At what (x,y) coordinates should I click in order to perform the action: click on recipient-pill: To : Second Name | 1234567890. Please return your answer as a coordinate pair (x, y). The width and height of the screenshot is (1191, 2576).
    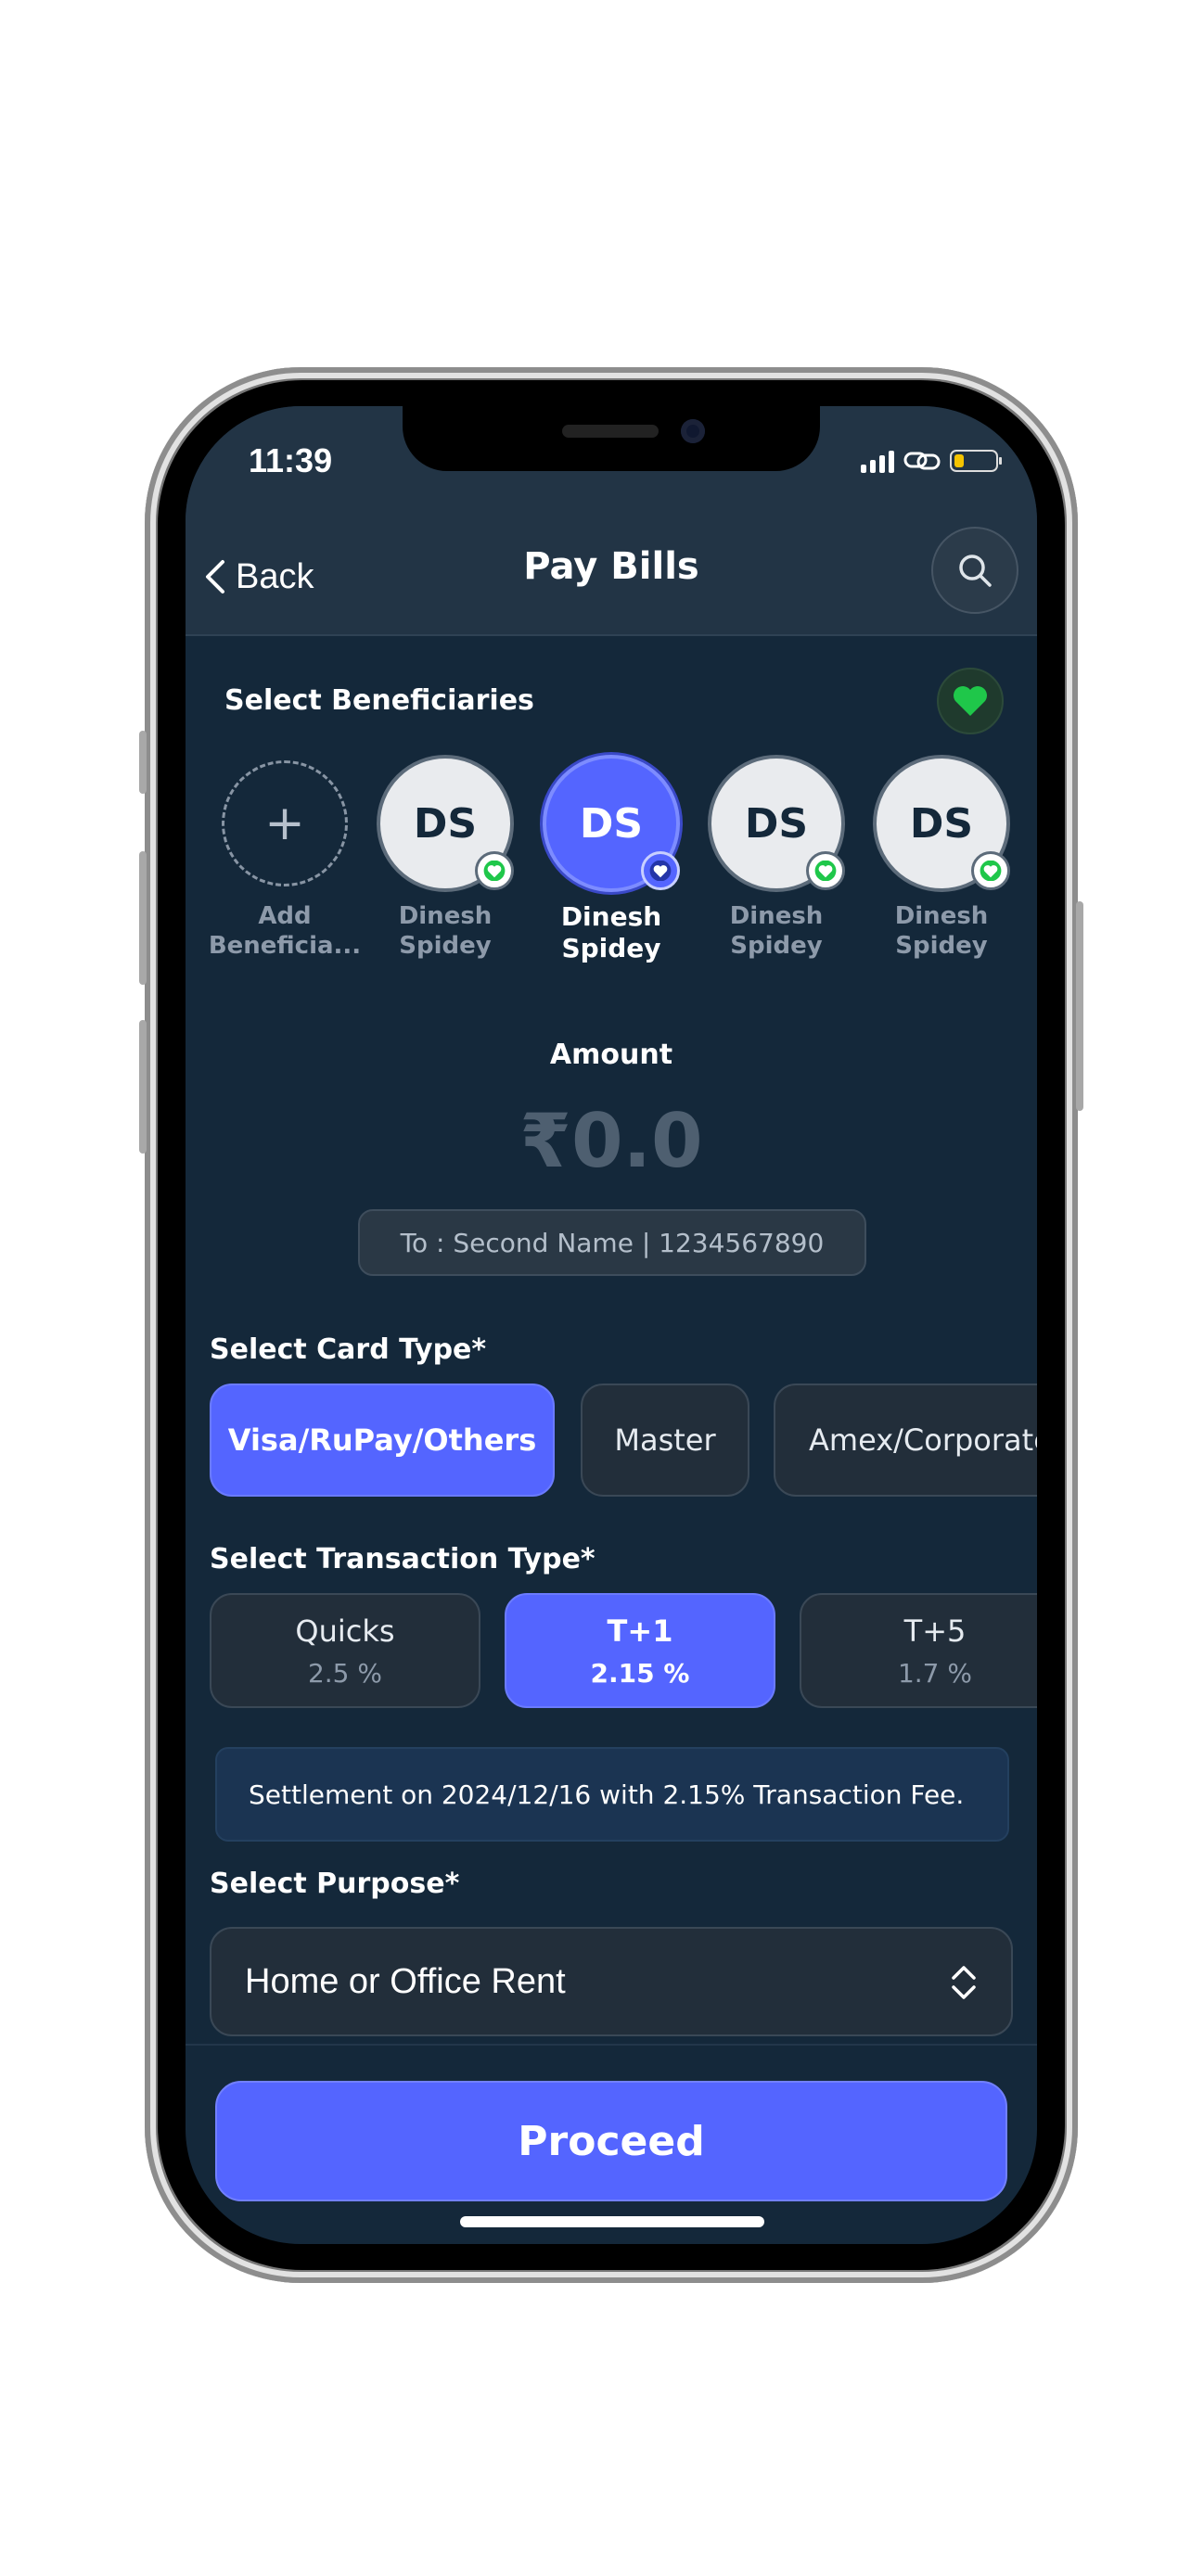
    Looking at the image, I should click on (612, 1243).